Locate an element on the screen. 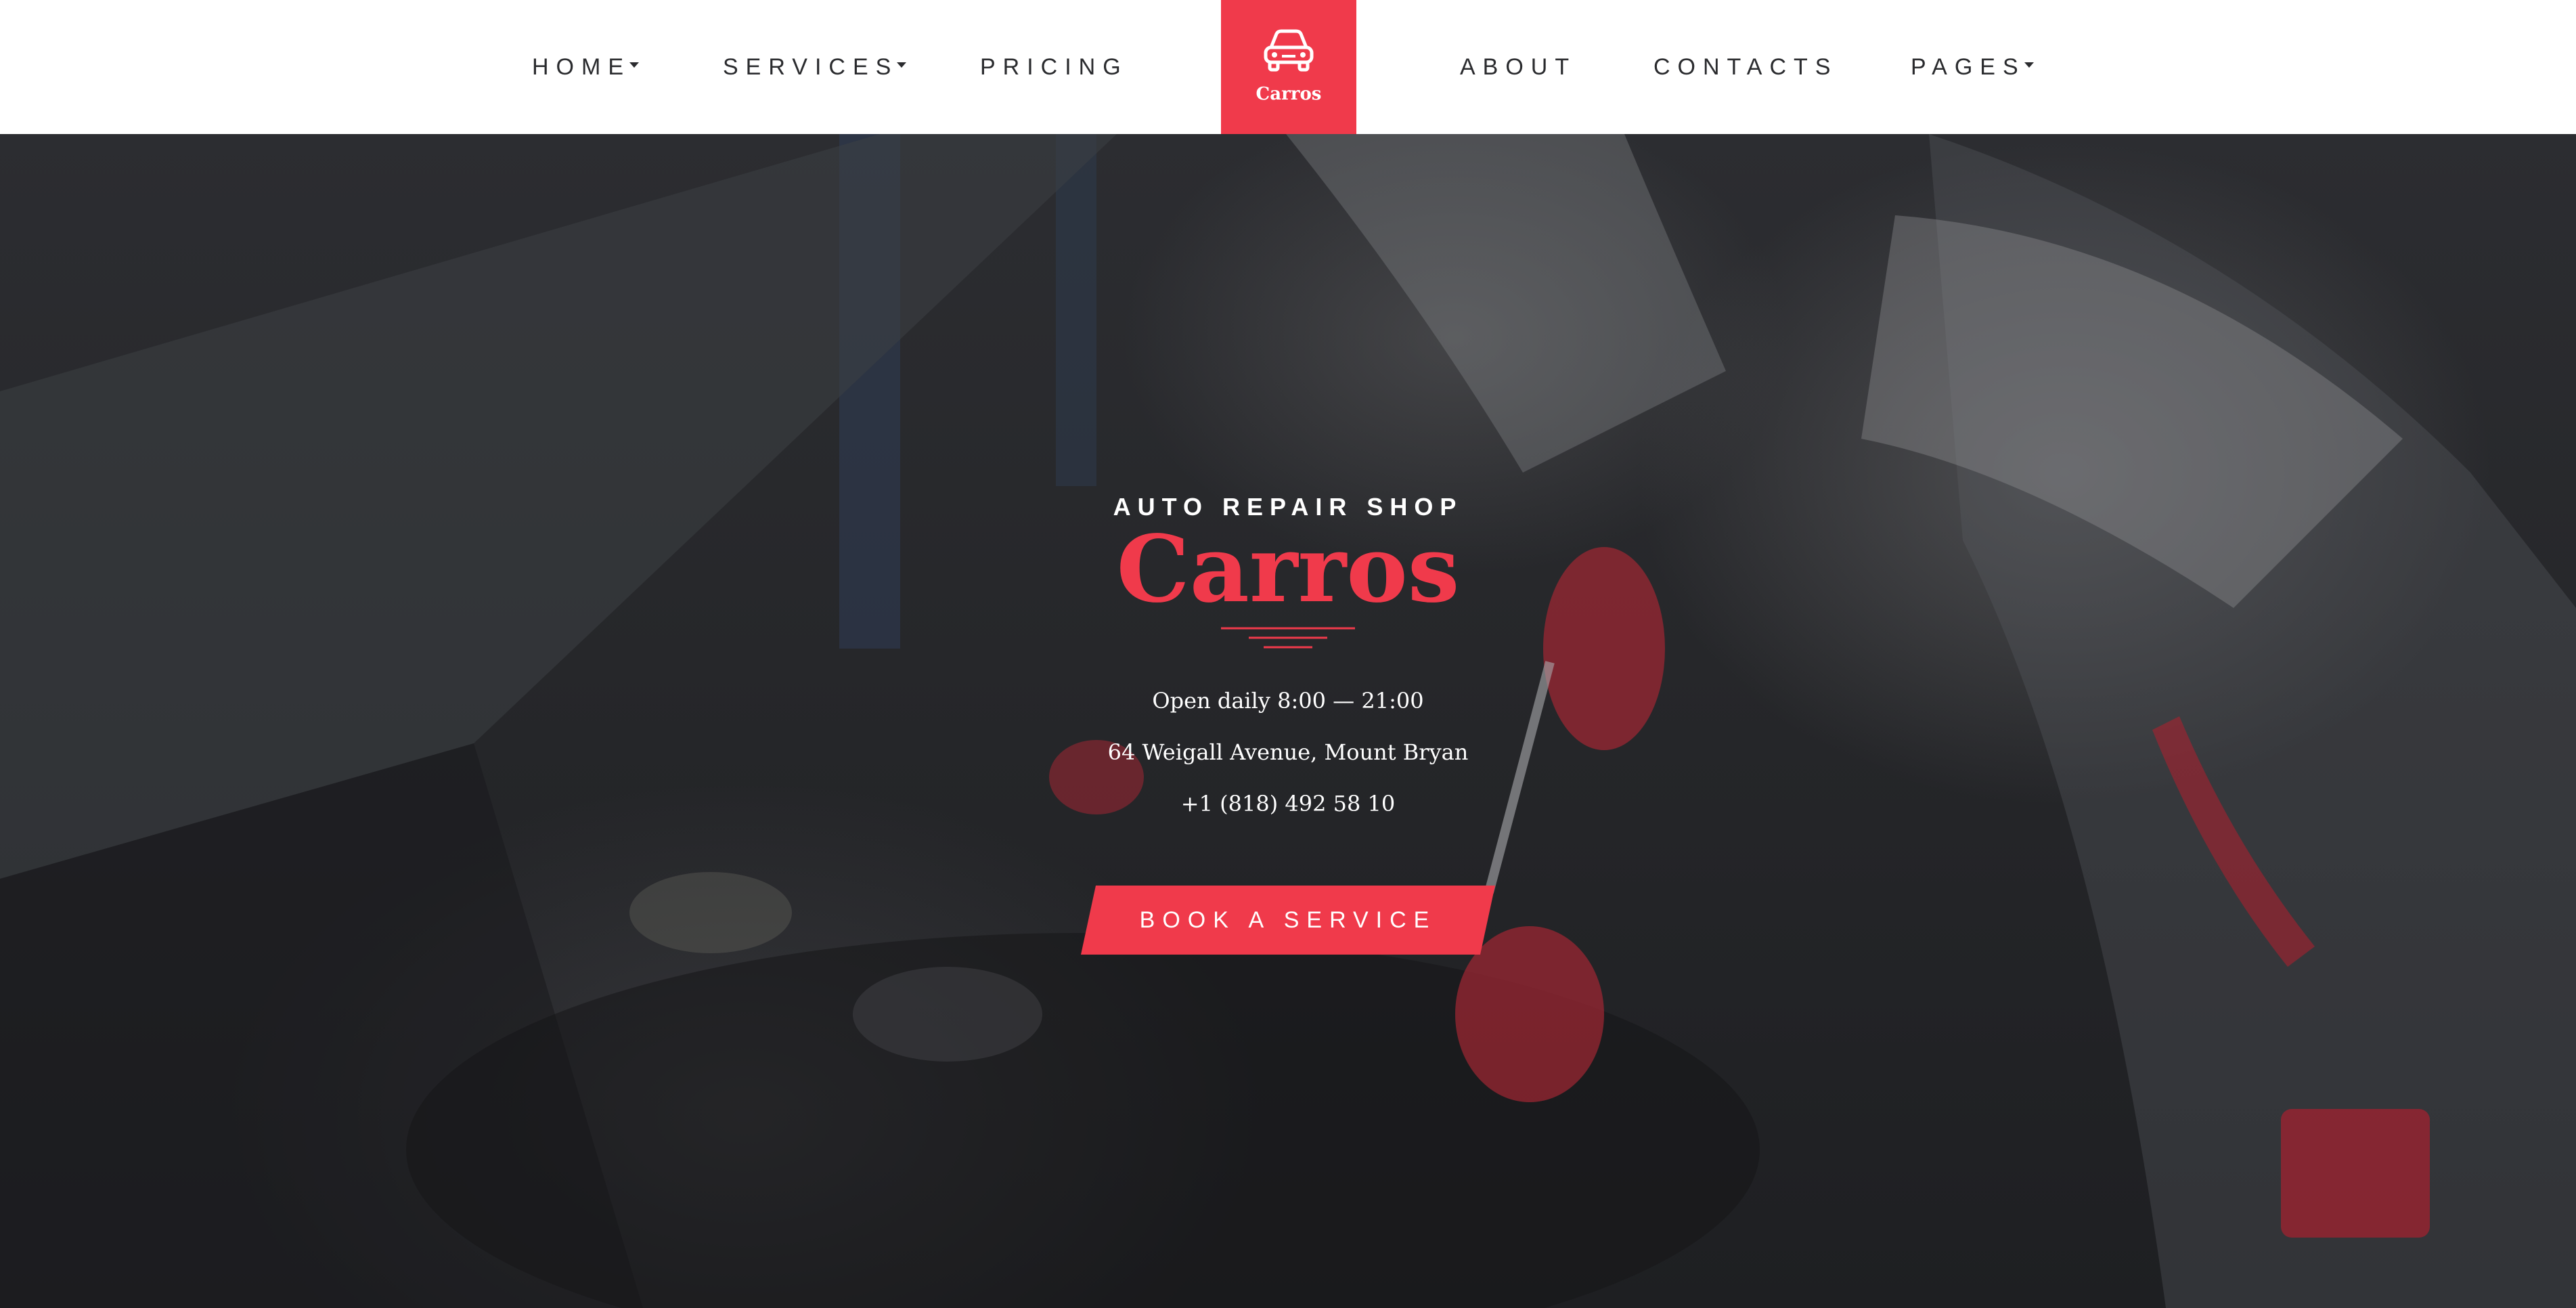 The width and height of the screenshot is (2576, 1308). nav-pages: PAGES is located at coordinates (1972, 67).